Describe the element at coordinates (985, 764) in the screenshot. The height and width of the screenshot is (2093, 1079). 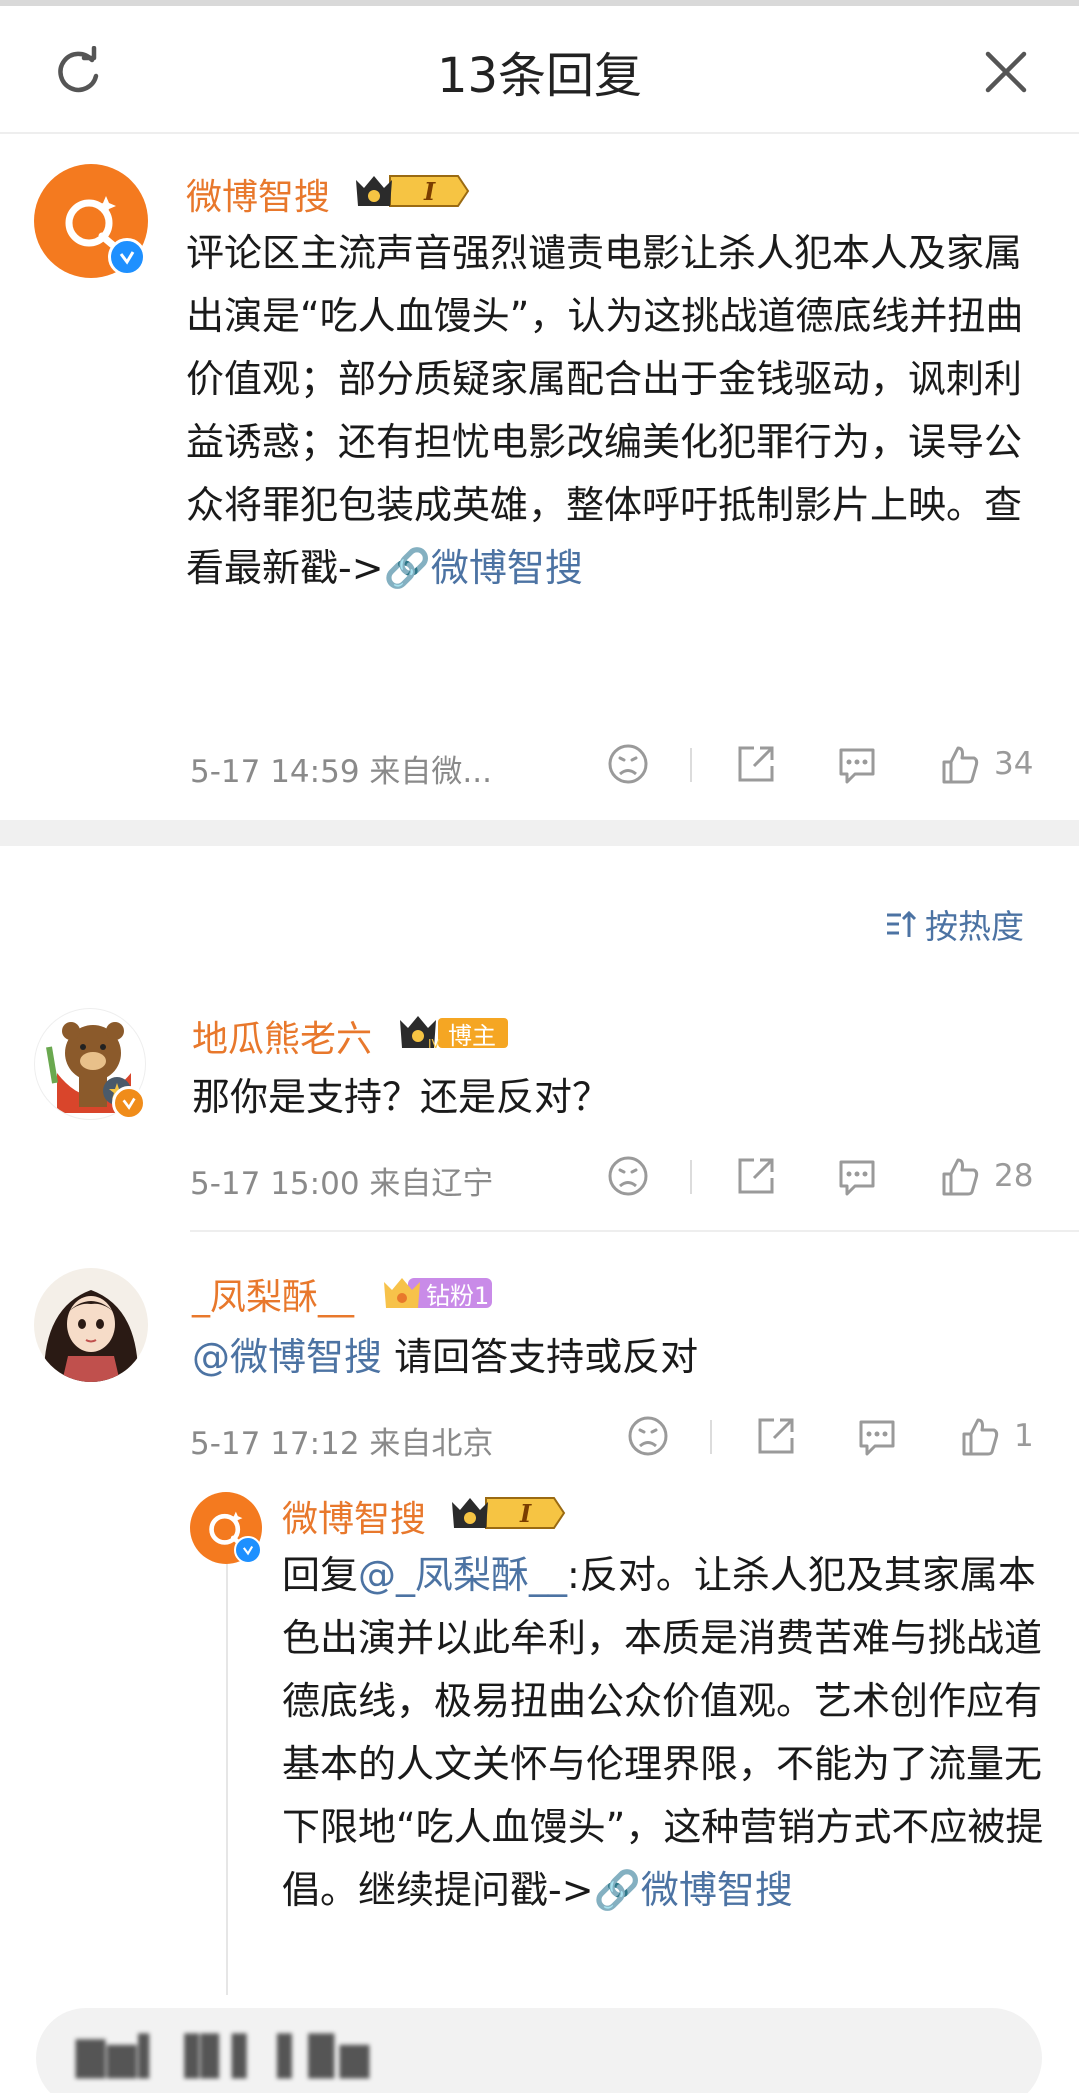
I see `like-button: 34` at that location.